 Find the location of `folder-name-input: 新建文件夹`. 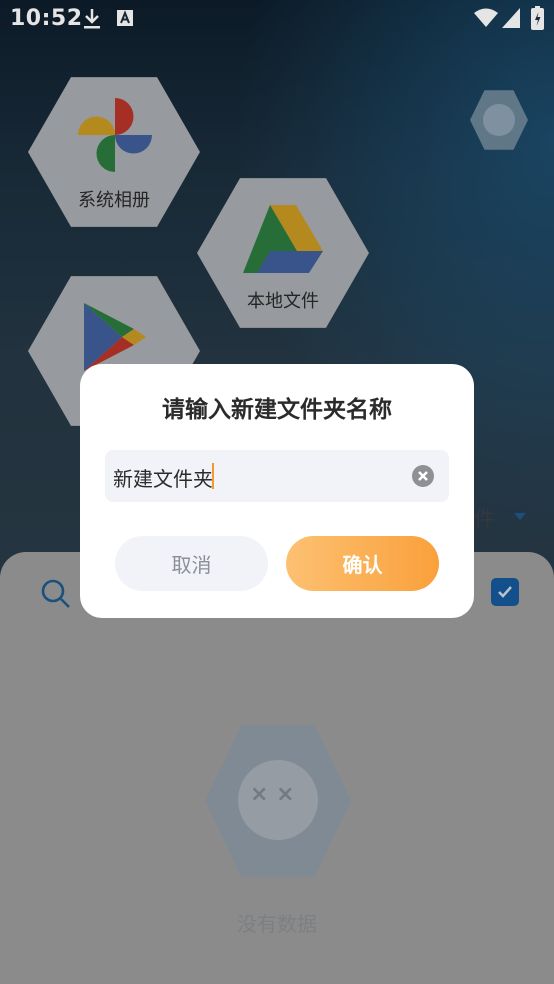

folder-name-input: 新建文件夹 is located at coordinates (163, 477).